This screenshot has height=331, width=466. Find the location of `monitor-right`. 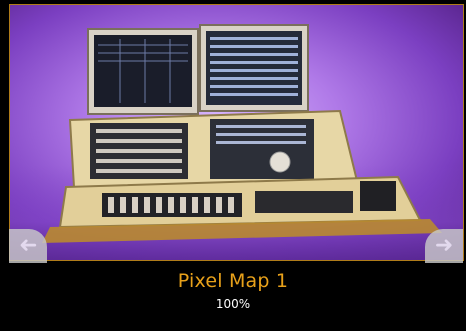

monitor-right is located at coordinates (254, 68).